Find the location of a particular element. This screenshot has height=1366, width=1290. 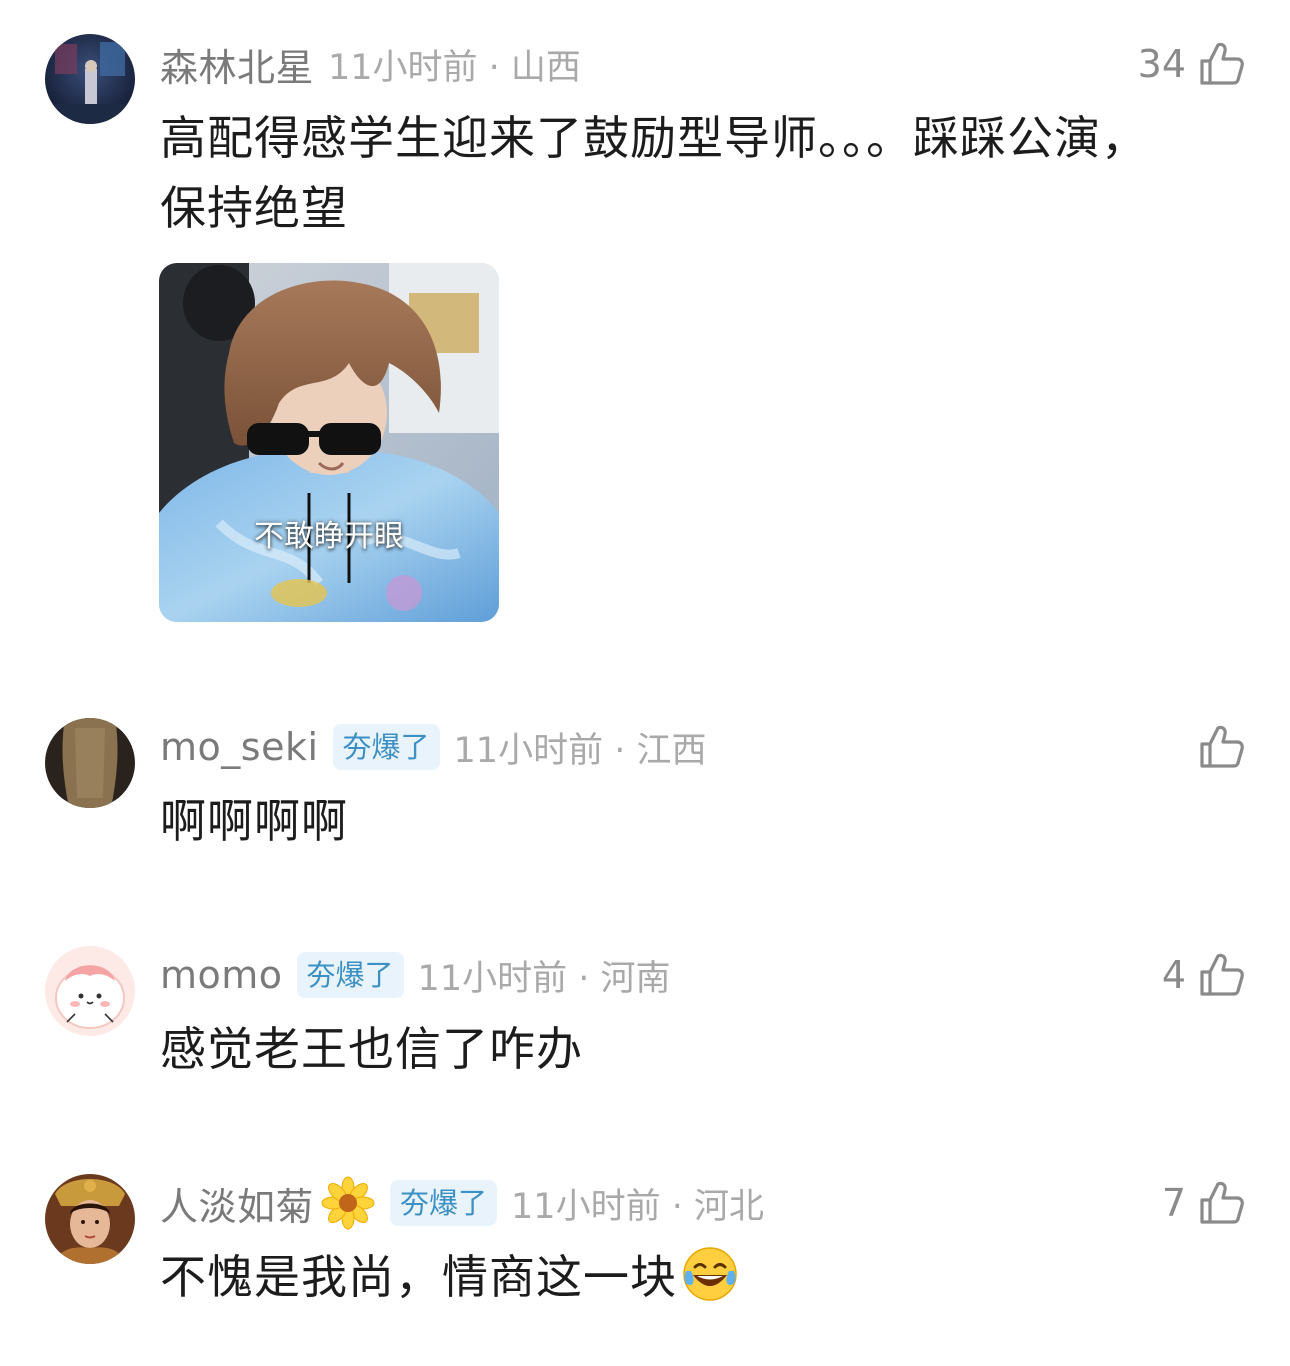

time-location: 11小时前 · 河北 is located at coordinates (637, 1206).